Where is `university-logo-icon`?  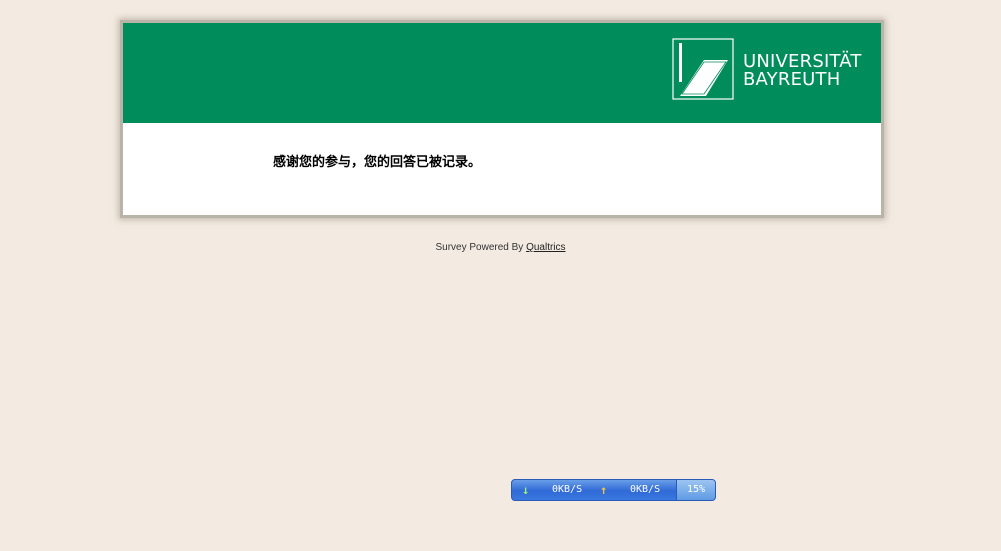
university-logo-icon is located at coordinates (703, 69).